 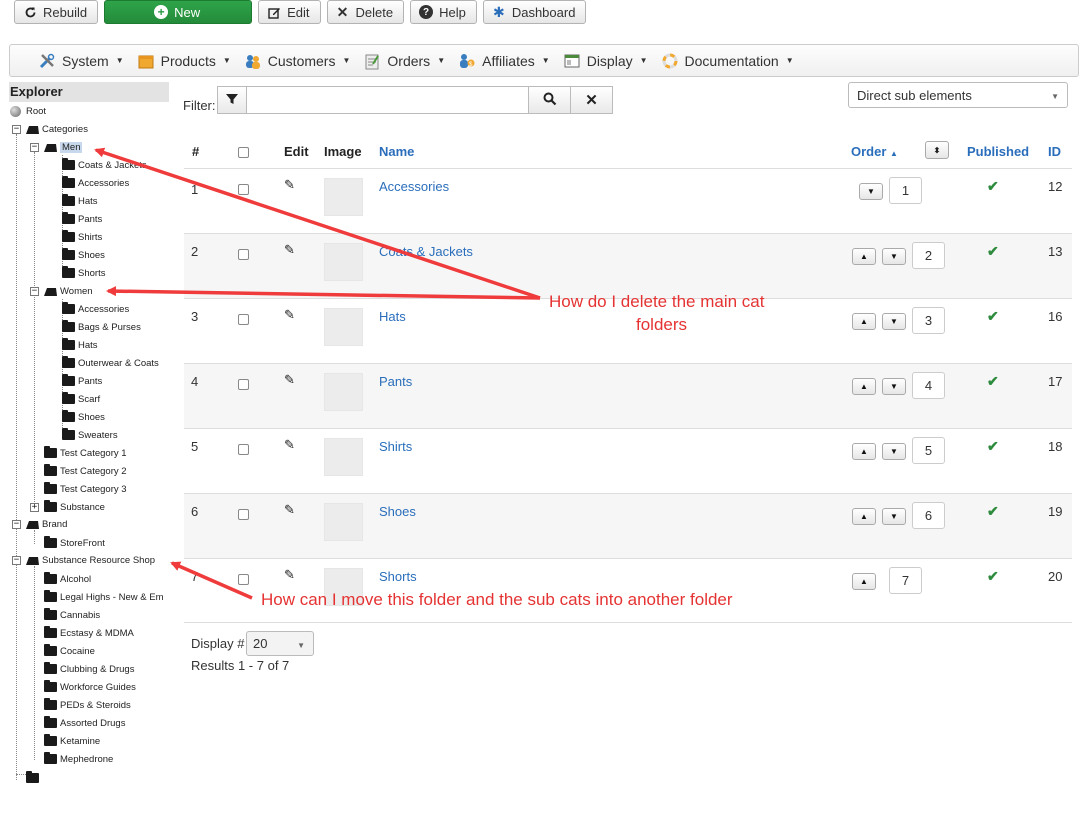 I want to click on menu-orders: Orders ▼, so click(x=404, y=61).